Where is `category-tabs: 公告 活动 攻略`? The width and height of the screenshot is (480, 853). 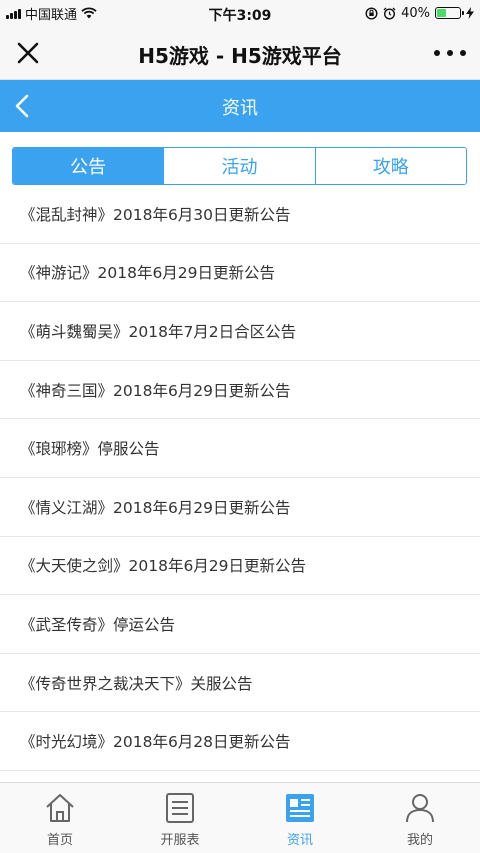 category-tabs: 公告 活动 攻略 is located at coordinates (239, 166).